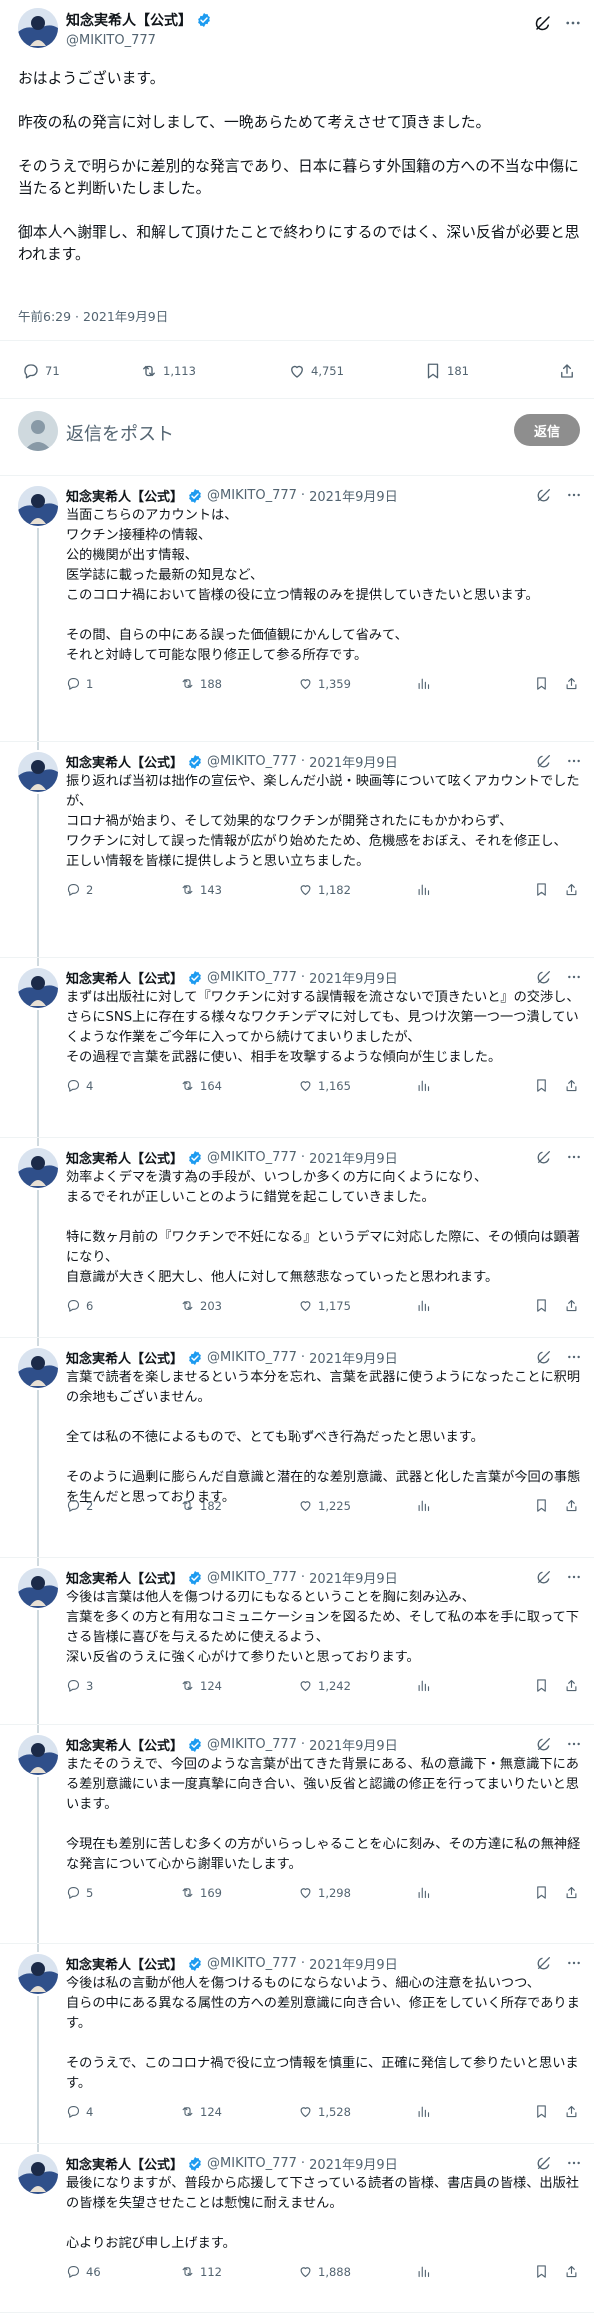 The width and height of the screenshot is (594, 2313). I want to click on repost-action: 203, so click(201, 1305).